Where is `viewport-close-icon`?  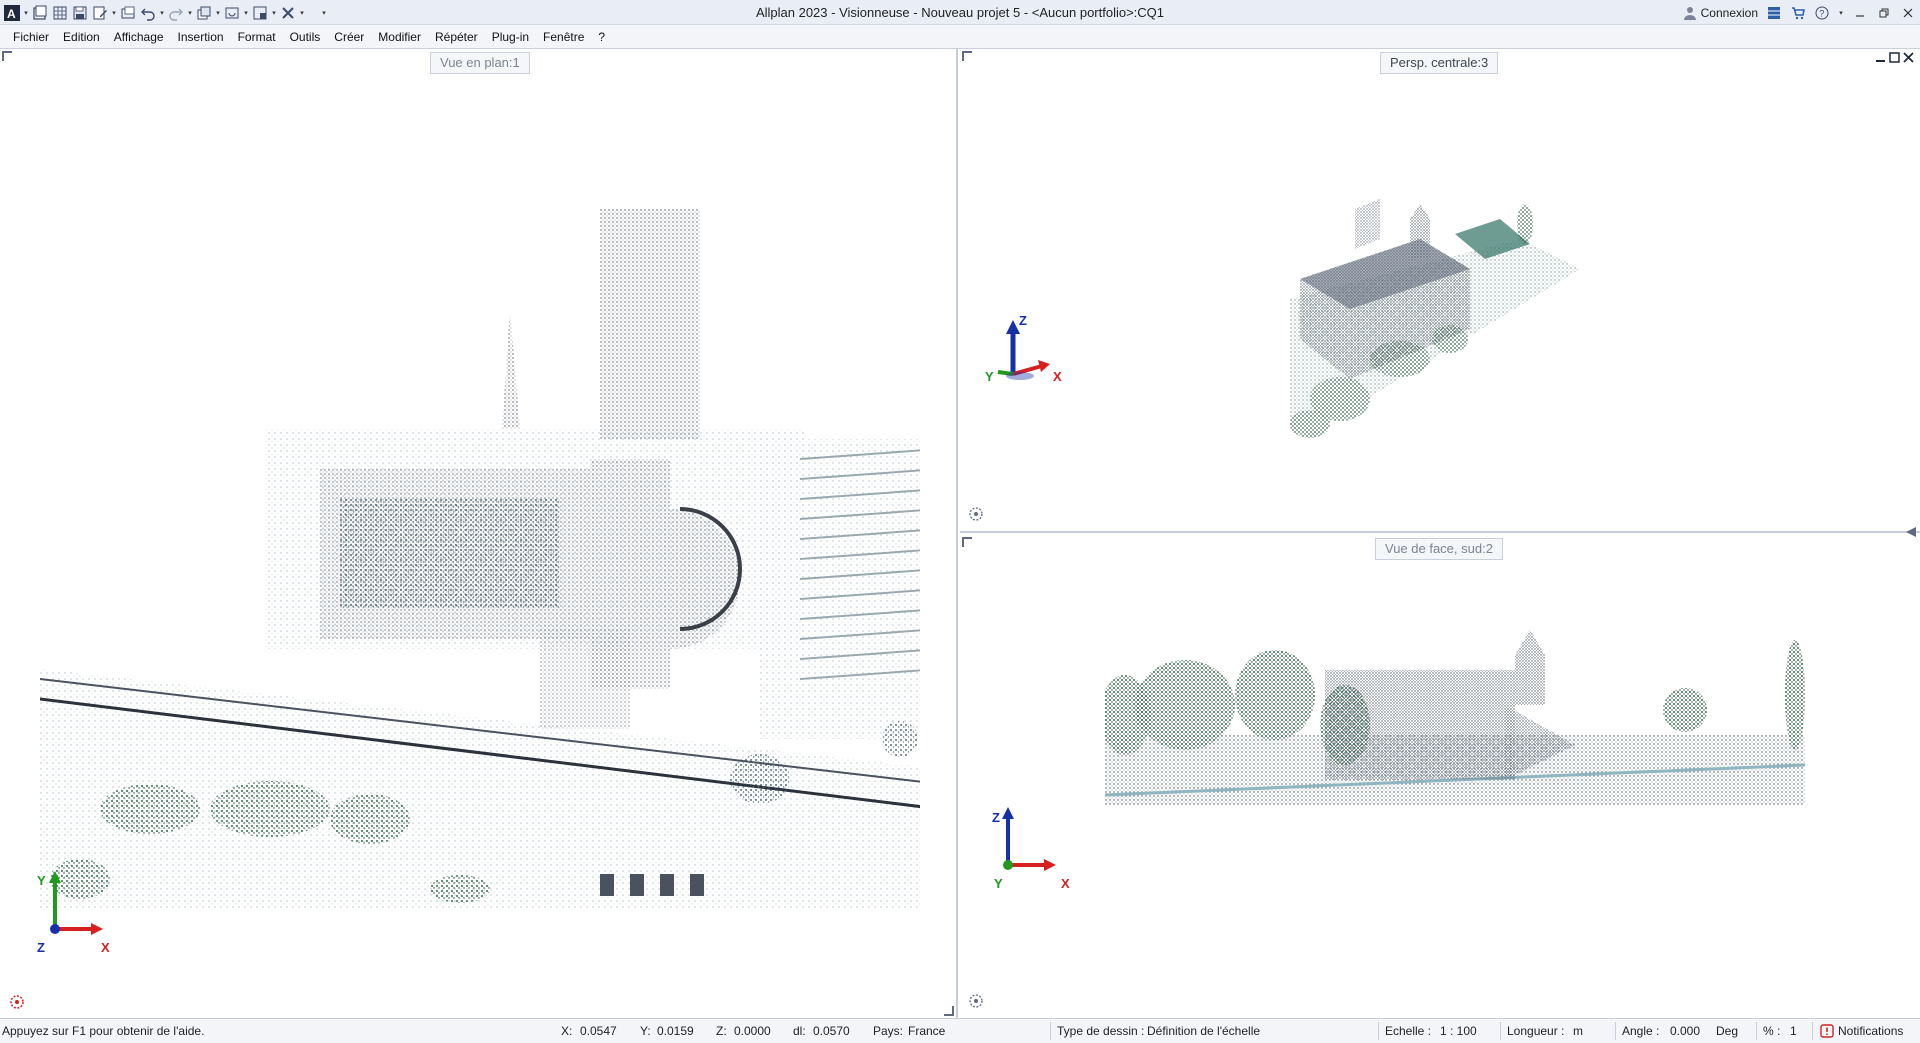 viewport-close-icon is located at coordinates (1908, 57).